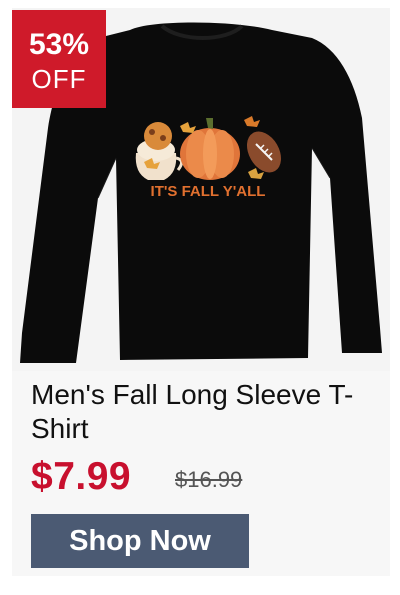 Image resolution: width=400 pixels, height=595 pixels. Describe the element at coordinates (208, 191) in the screenshot. I see `shirt-graphic-text: IT'S FALL Y'ALL` at that location.